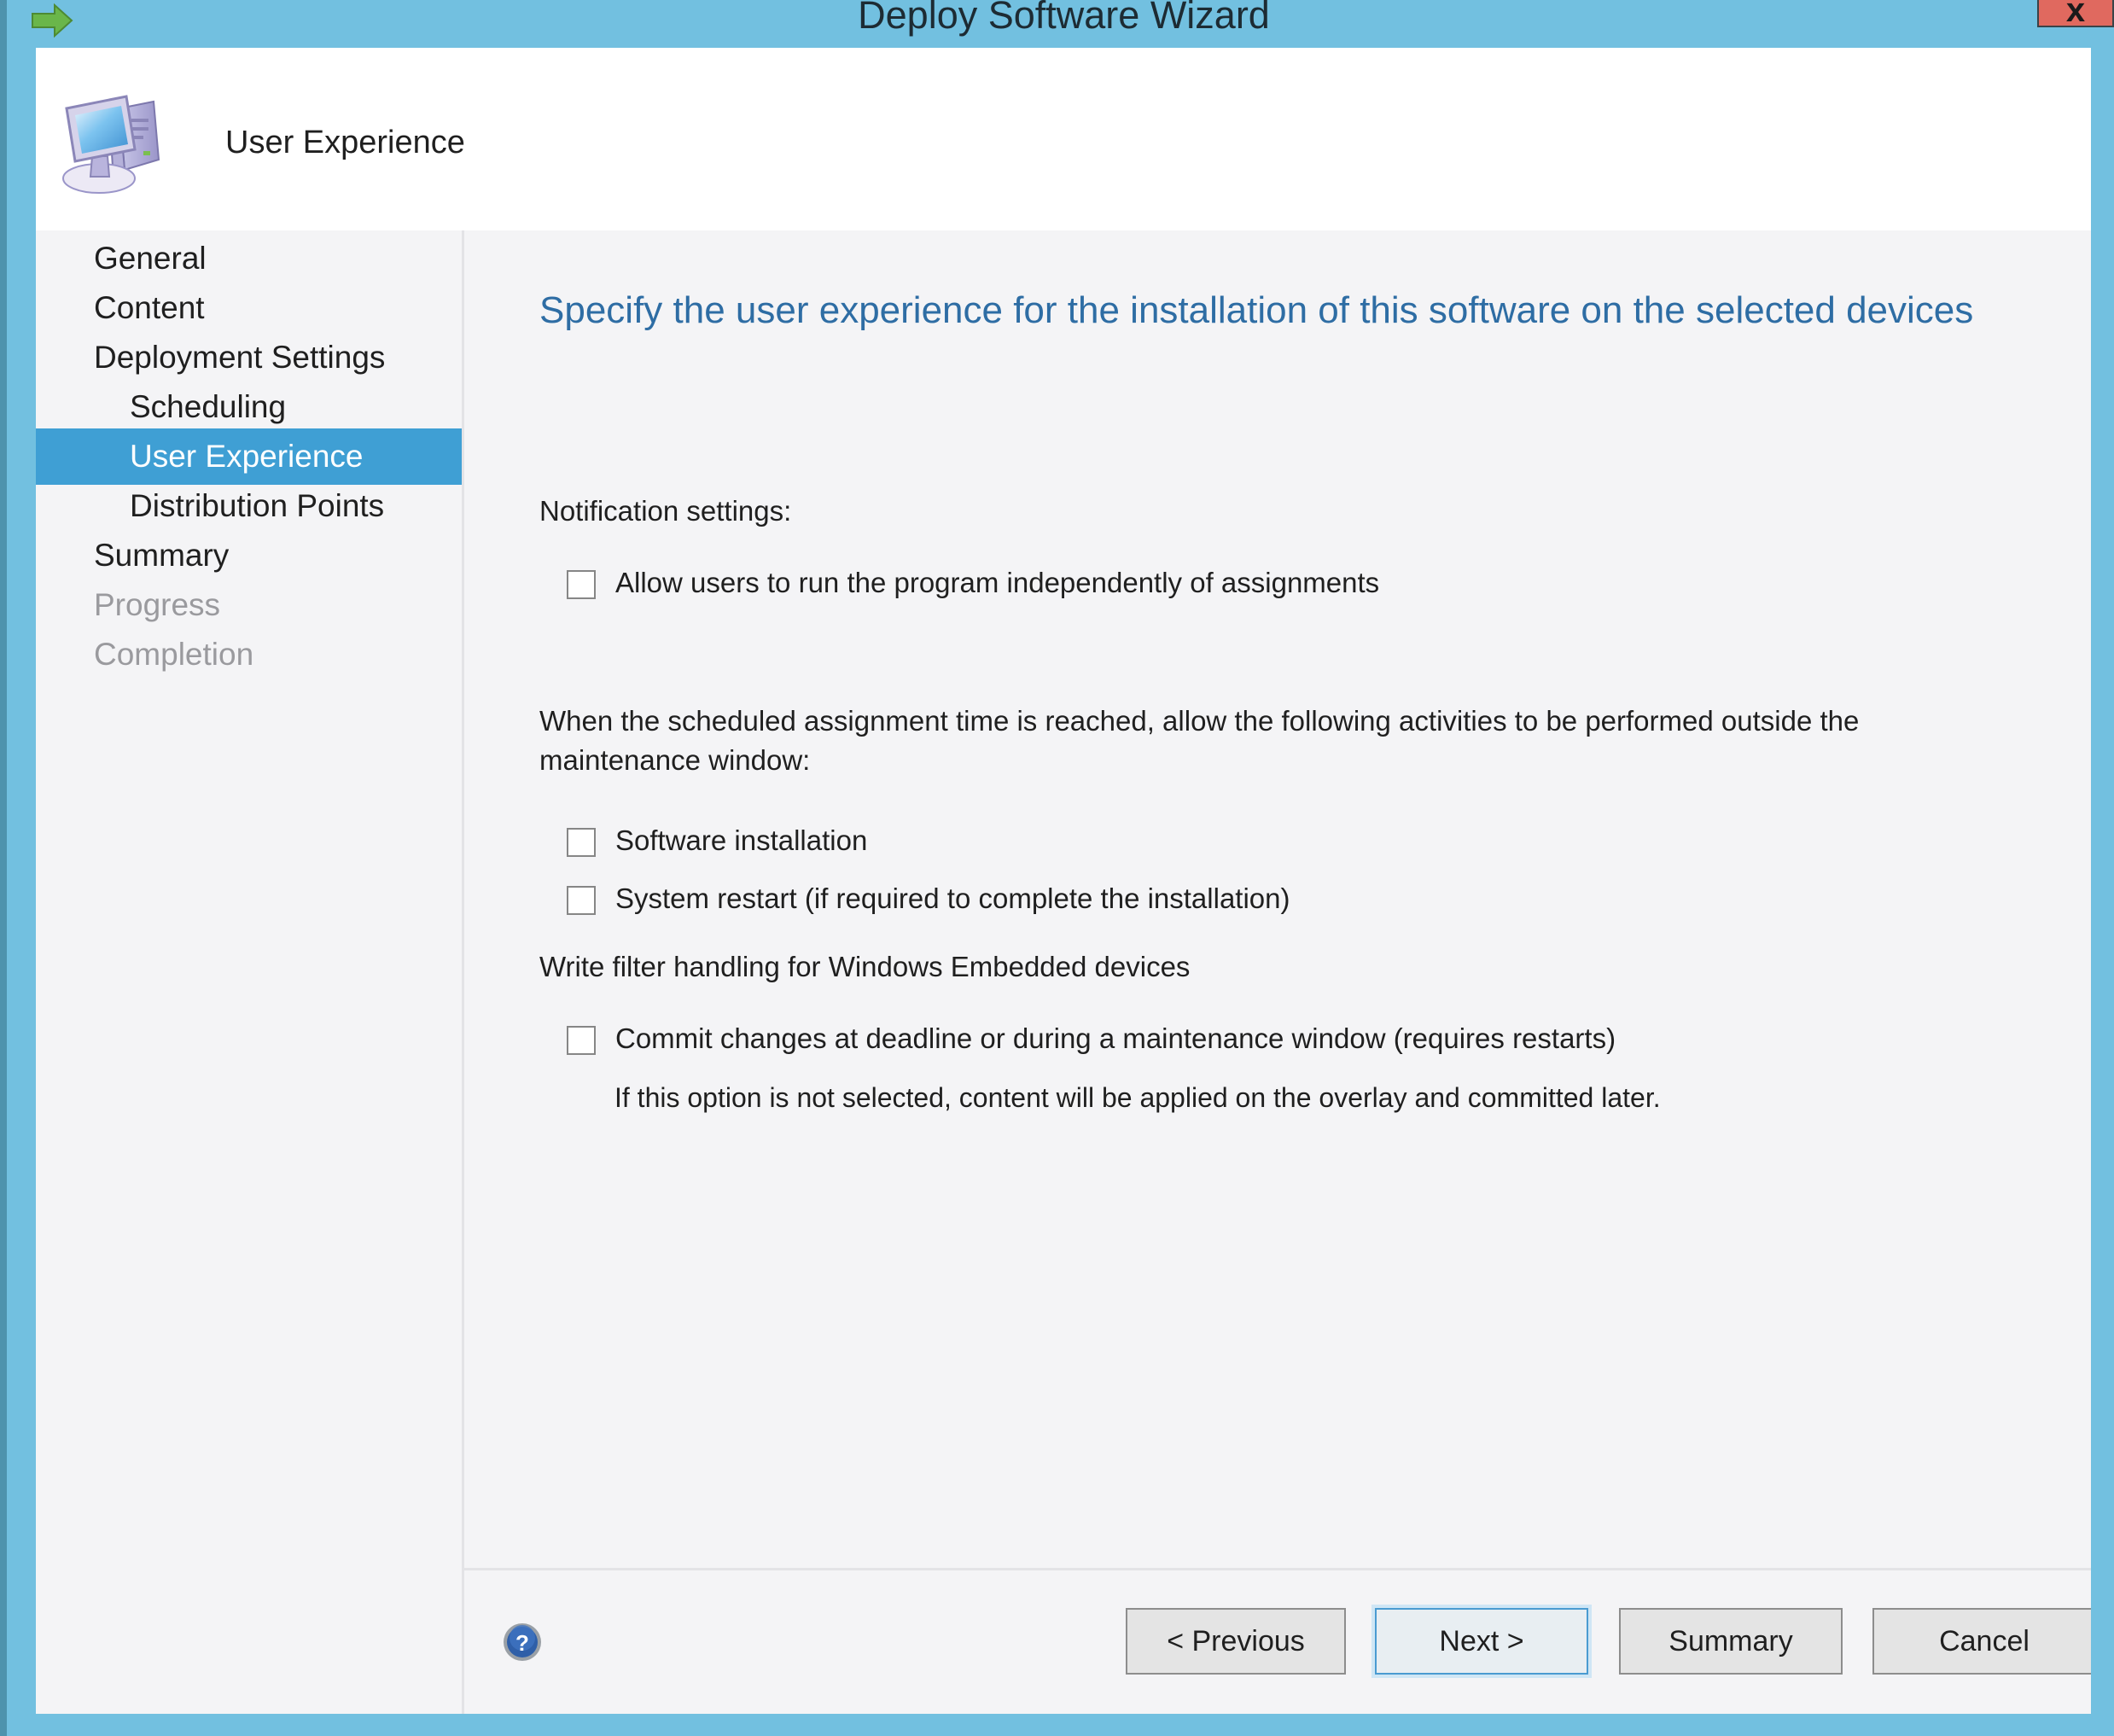 Image resolution: width=2114 pixels, height=1736 pixels. I want to click on sidebar-item-scheduling: Scheduling, so click(249, 407).